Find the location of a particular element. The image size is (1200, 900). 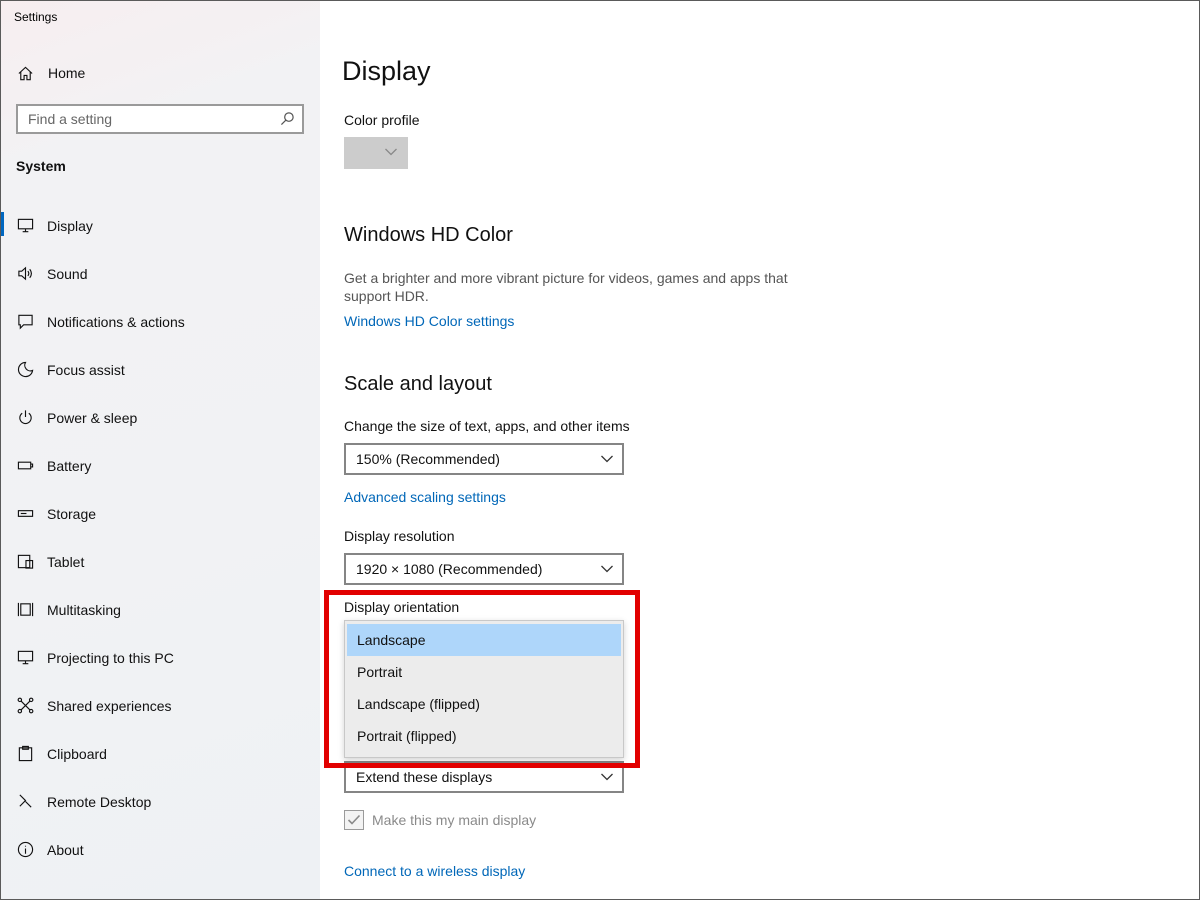

sidebar-item-remote-desktop: Remote Desktop is located at coordinates (160, 808).